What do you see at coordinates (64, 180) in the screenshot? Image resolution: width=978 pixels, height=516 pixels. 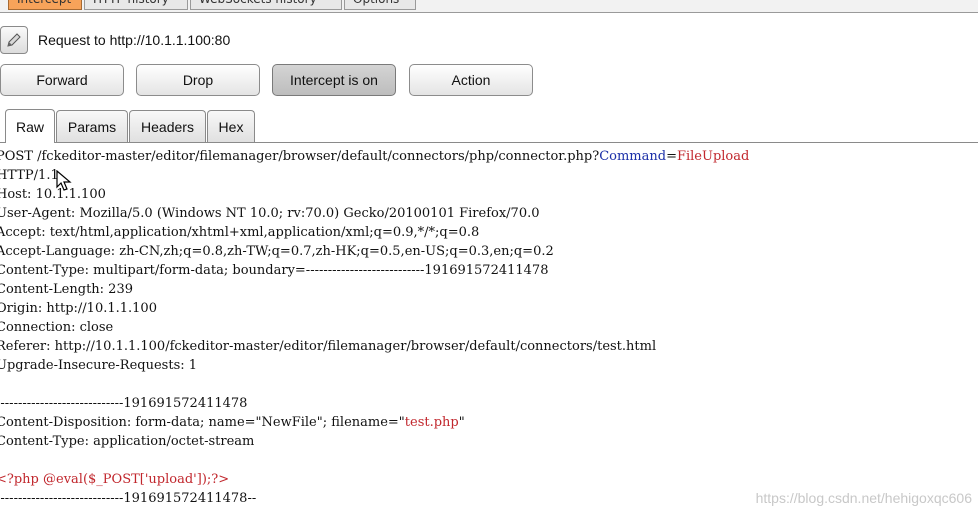 I see `mouse-cursor-icon` at bounding box center [64, 180].